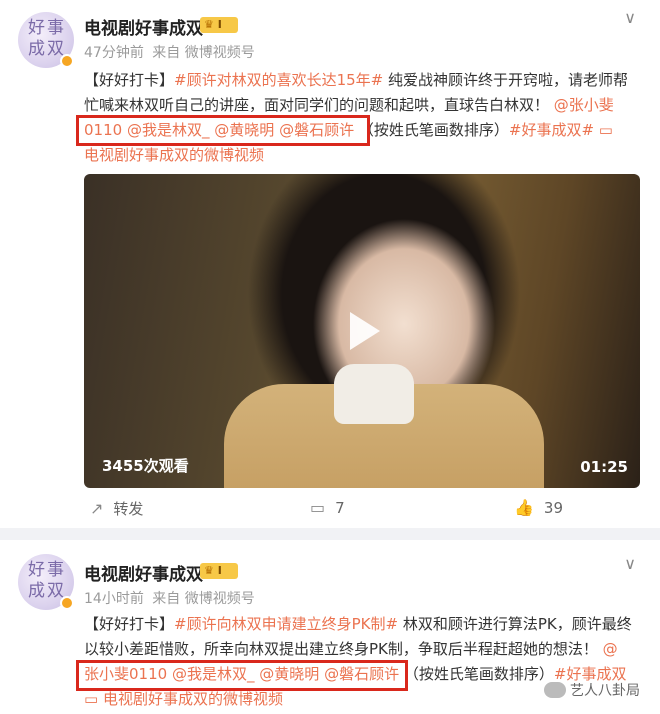 The height and width of the screenshot is (714, 660). I want to click on repost-icon: ↗, so click(97, 508).